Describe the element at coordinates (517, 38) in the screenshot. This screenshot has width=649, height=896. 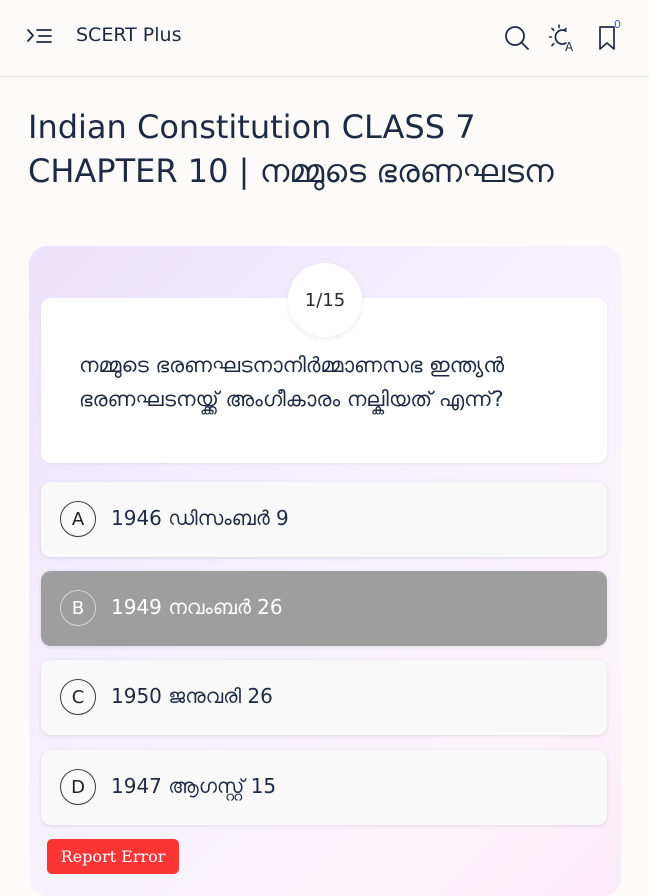
I see `search-icon` at that location.